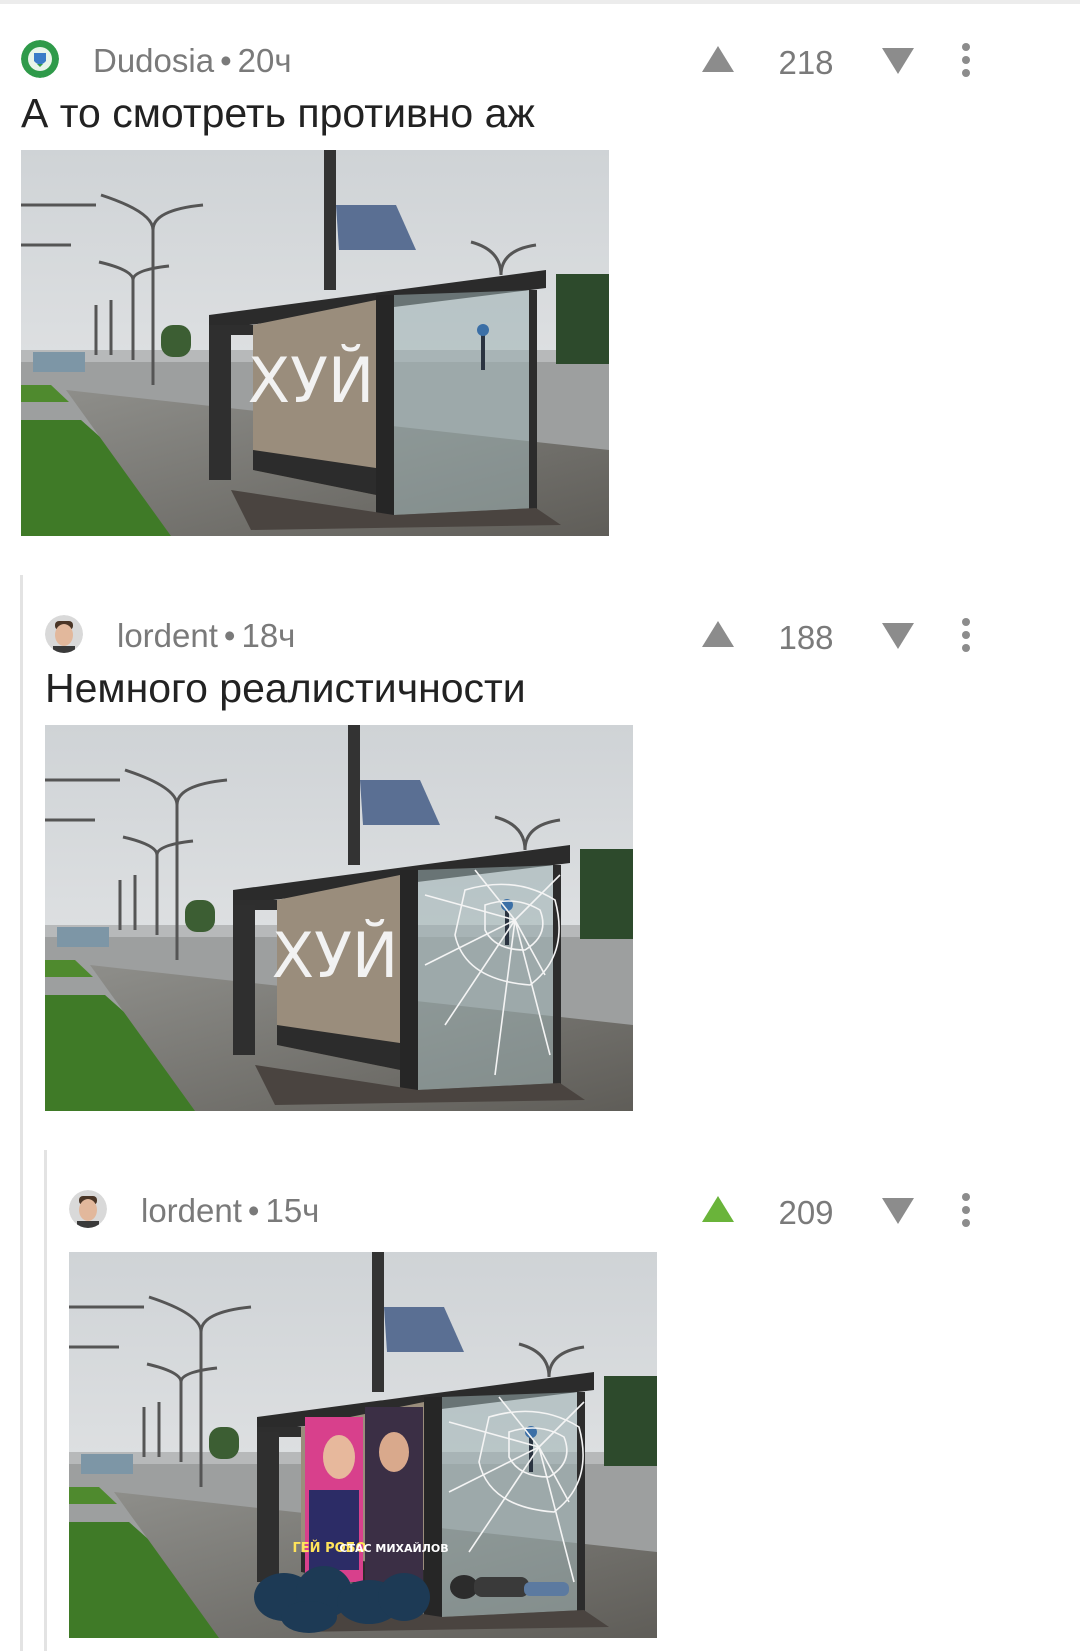  I want to click on author-name: Dudosia, so click(153, 60).